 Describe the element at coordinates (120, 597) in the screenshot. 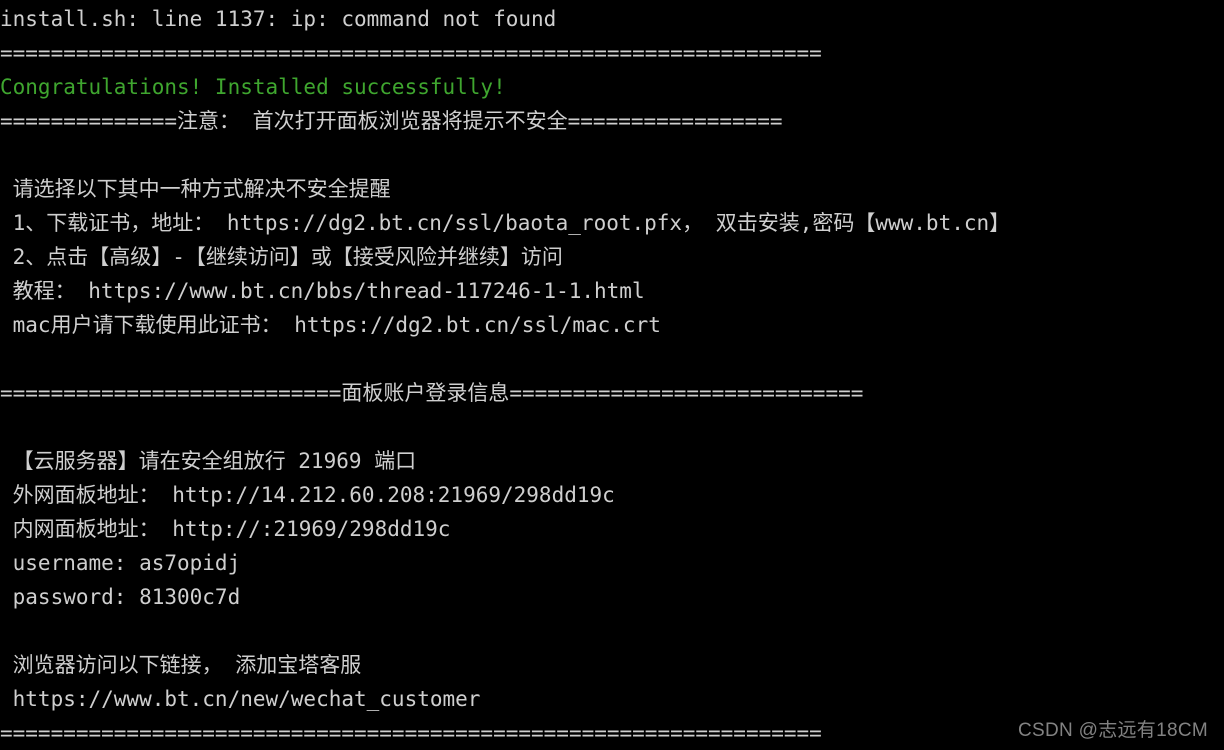

I see `terminal-line: password: 81300c7d` at that location.